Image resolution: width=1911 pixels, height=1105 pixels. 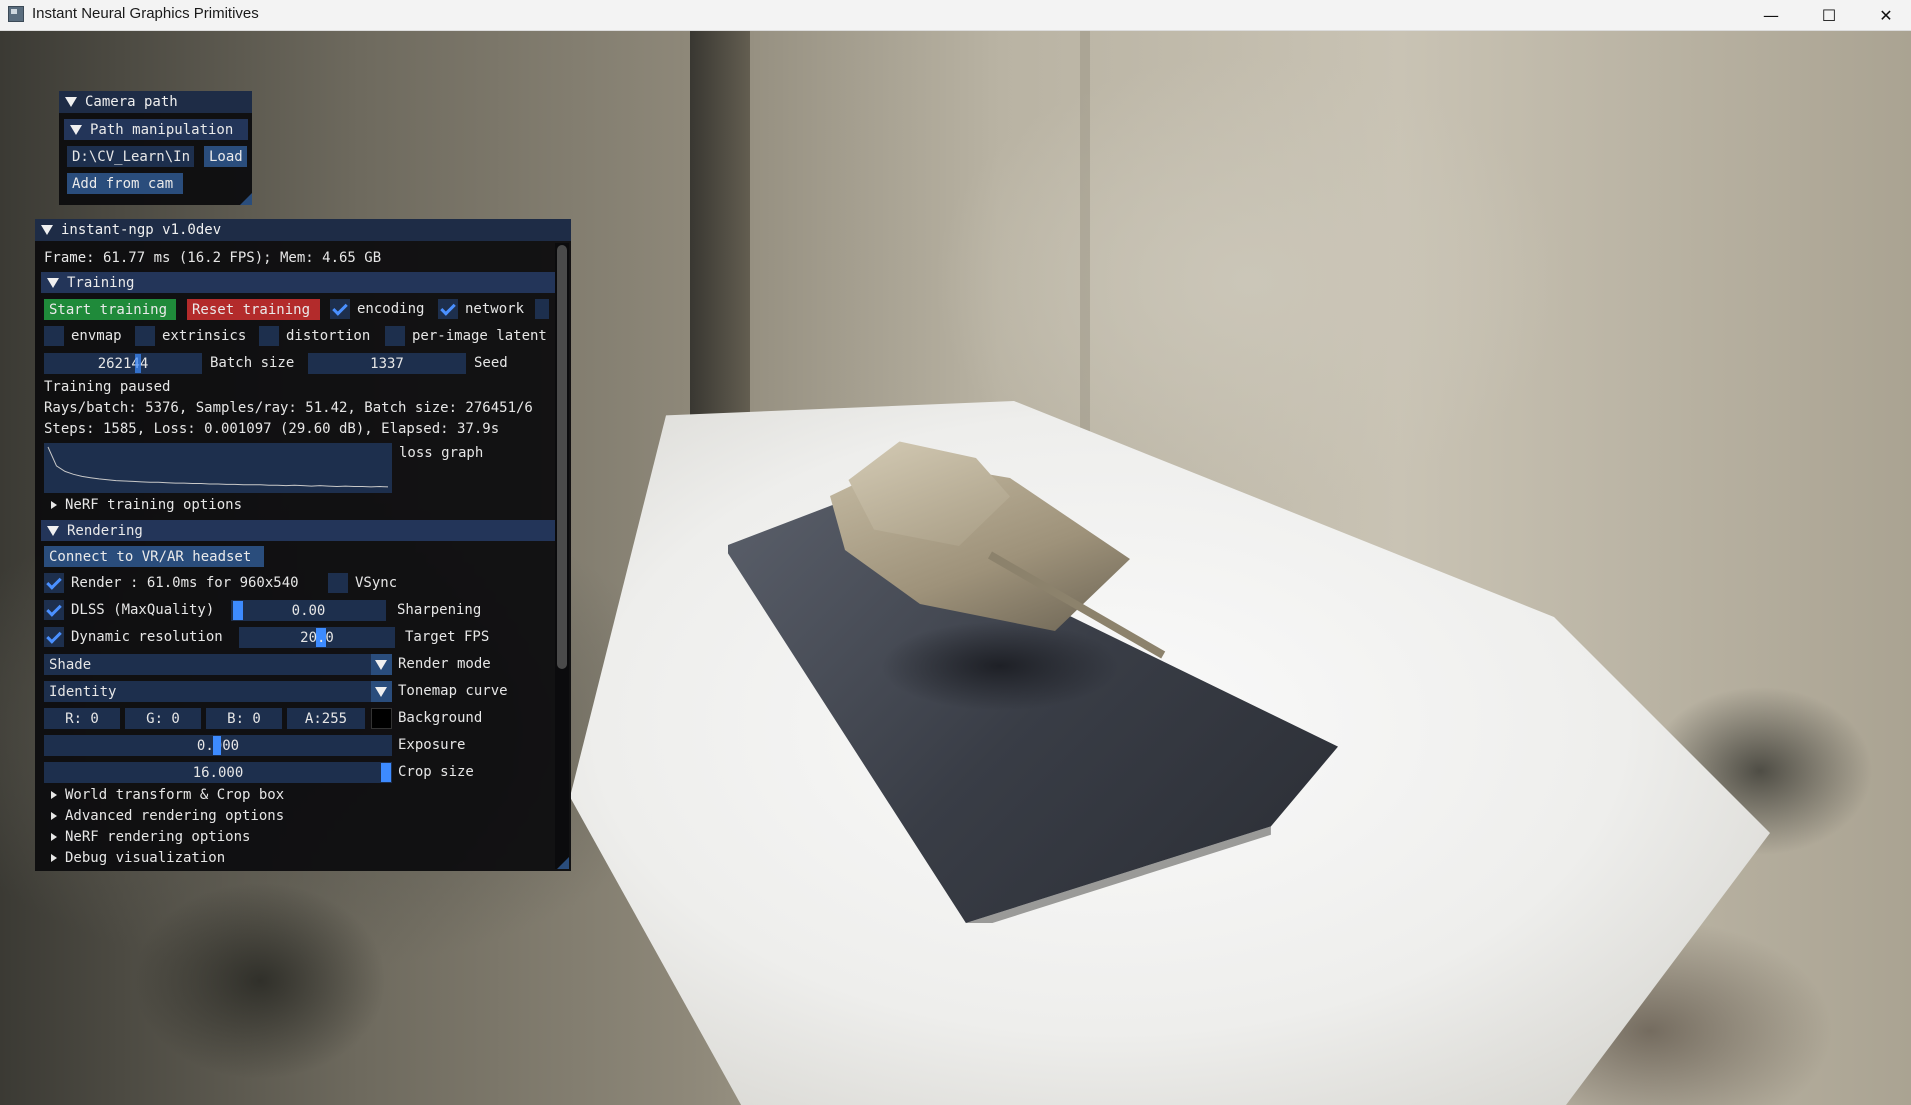 What do you see at coordinates (391, 309) in the screenshot?
I see `encoding-label: encoding` at bounding box center [391, 309].